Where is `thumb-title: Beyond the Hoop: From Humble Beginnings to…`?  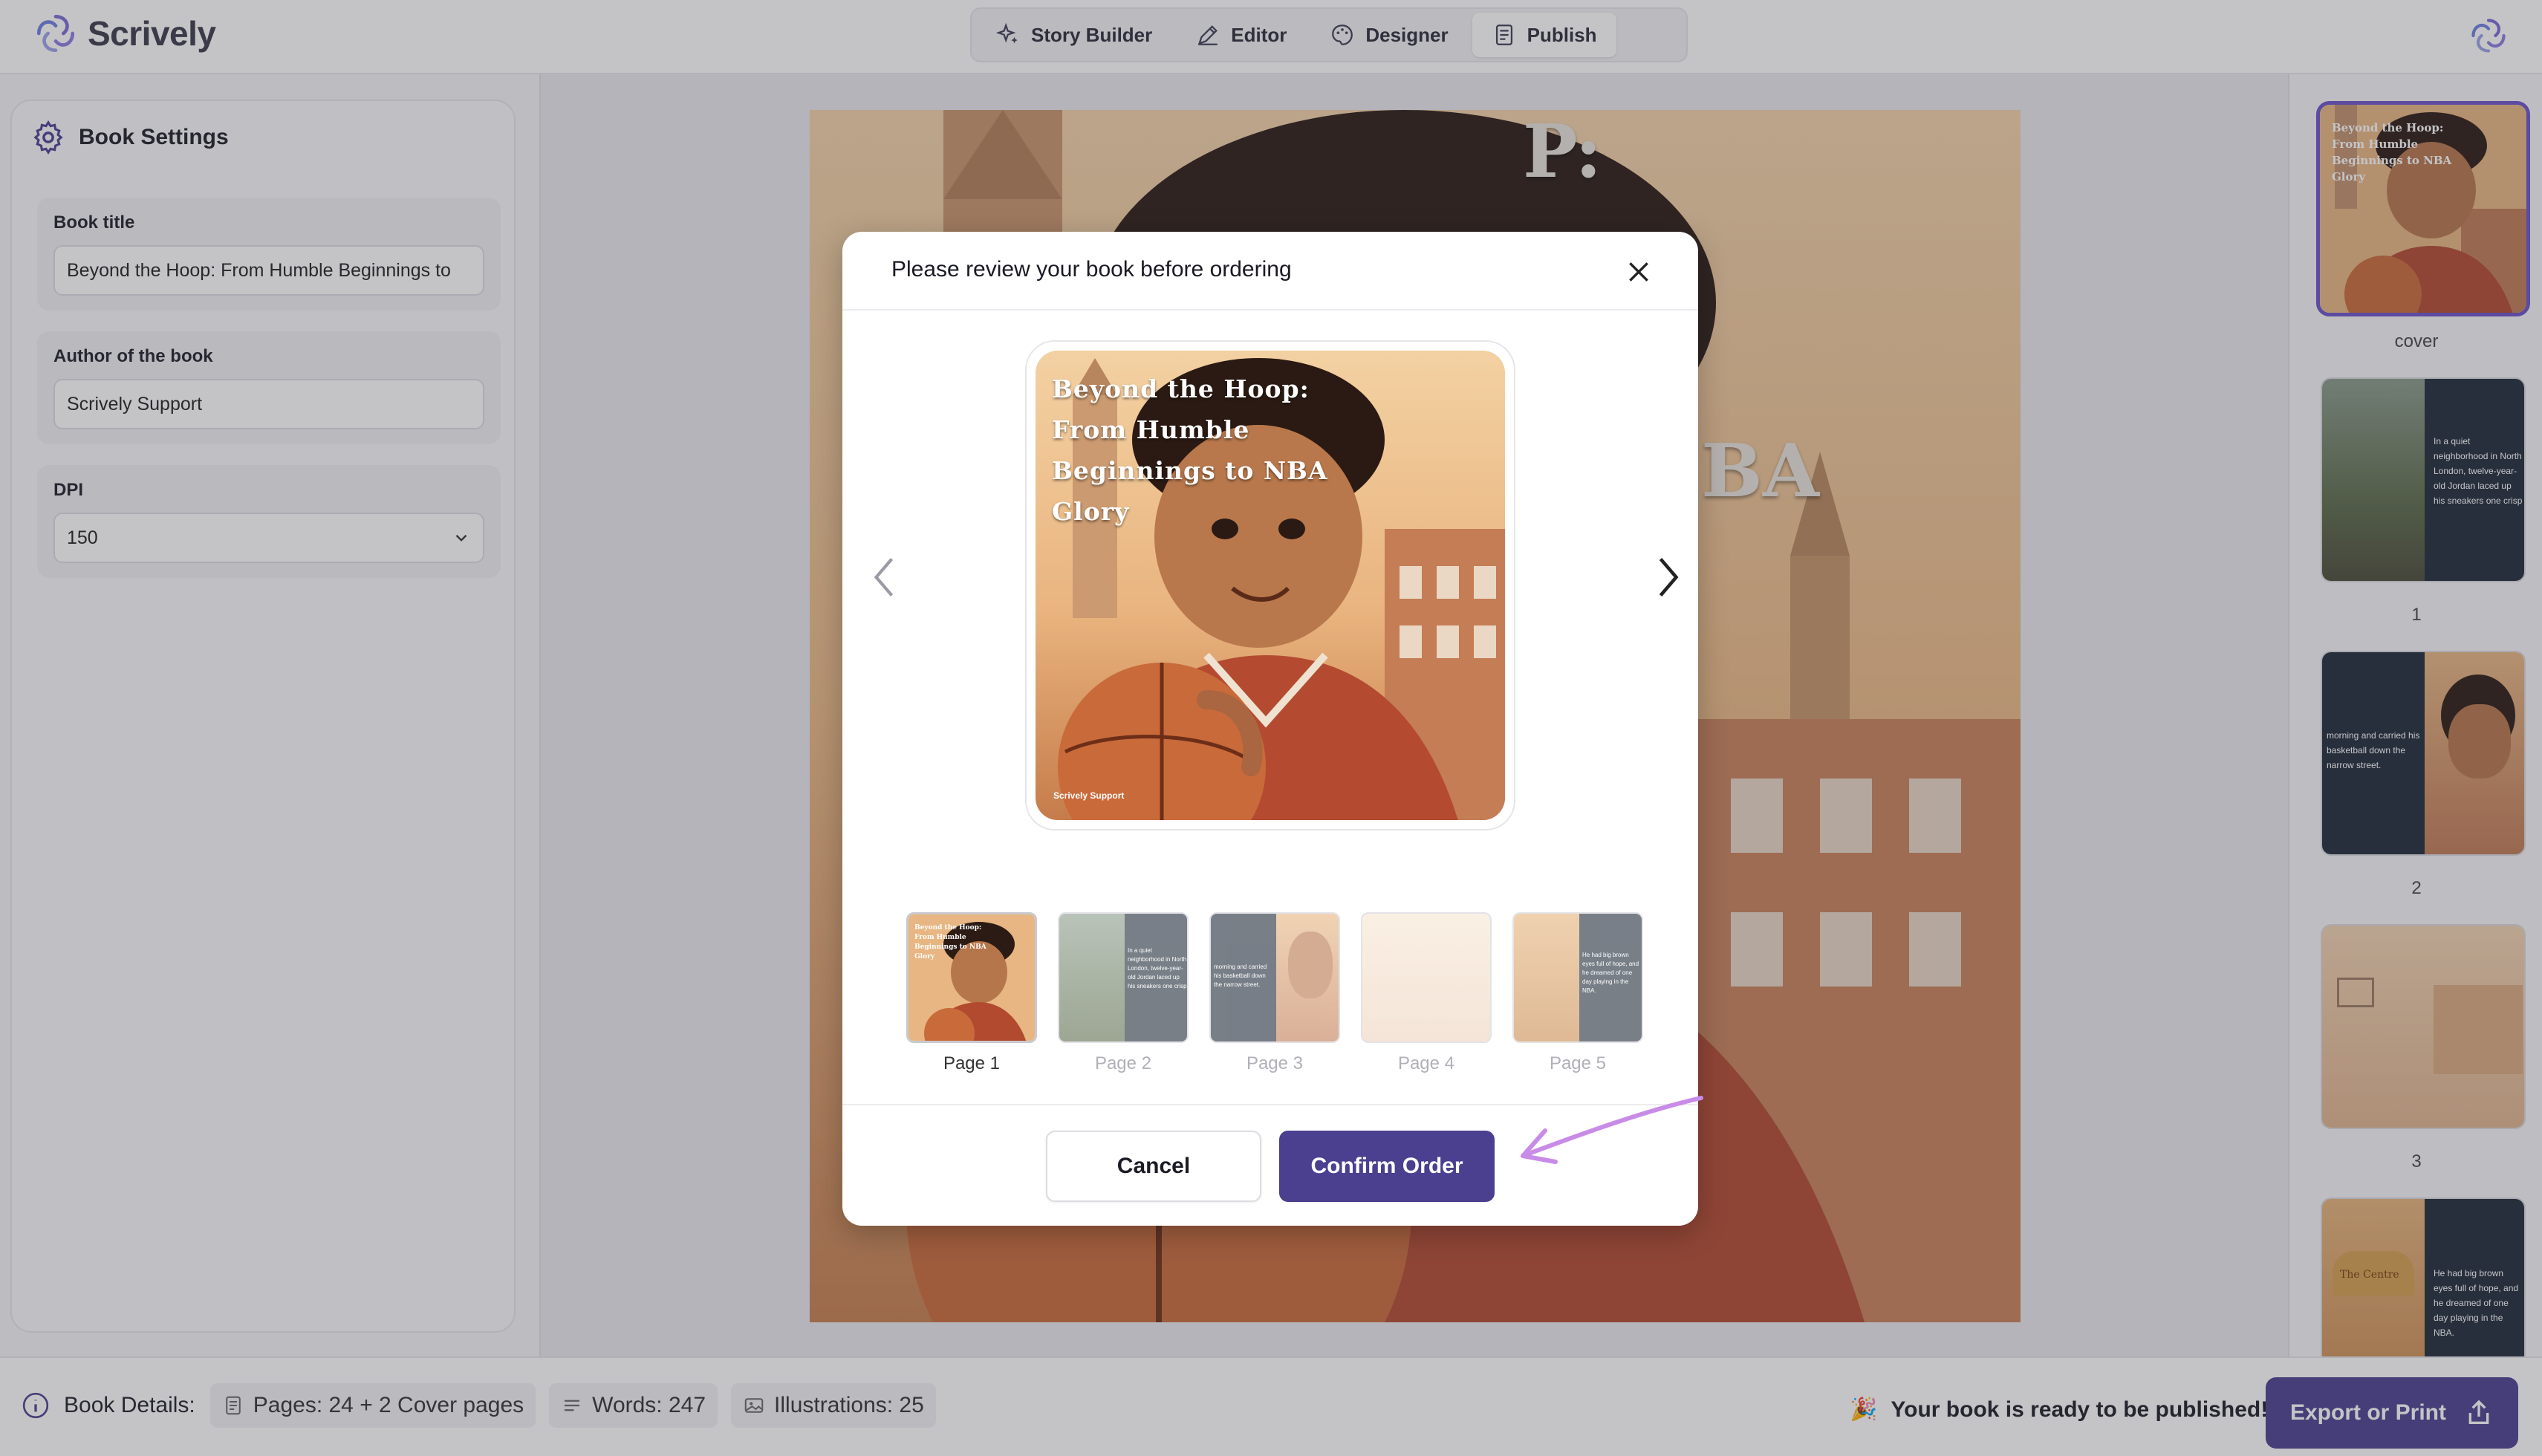
thumb-title: Beyond the Hoop: From Humble Beginnings to… is located at coordinates (950, 942).